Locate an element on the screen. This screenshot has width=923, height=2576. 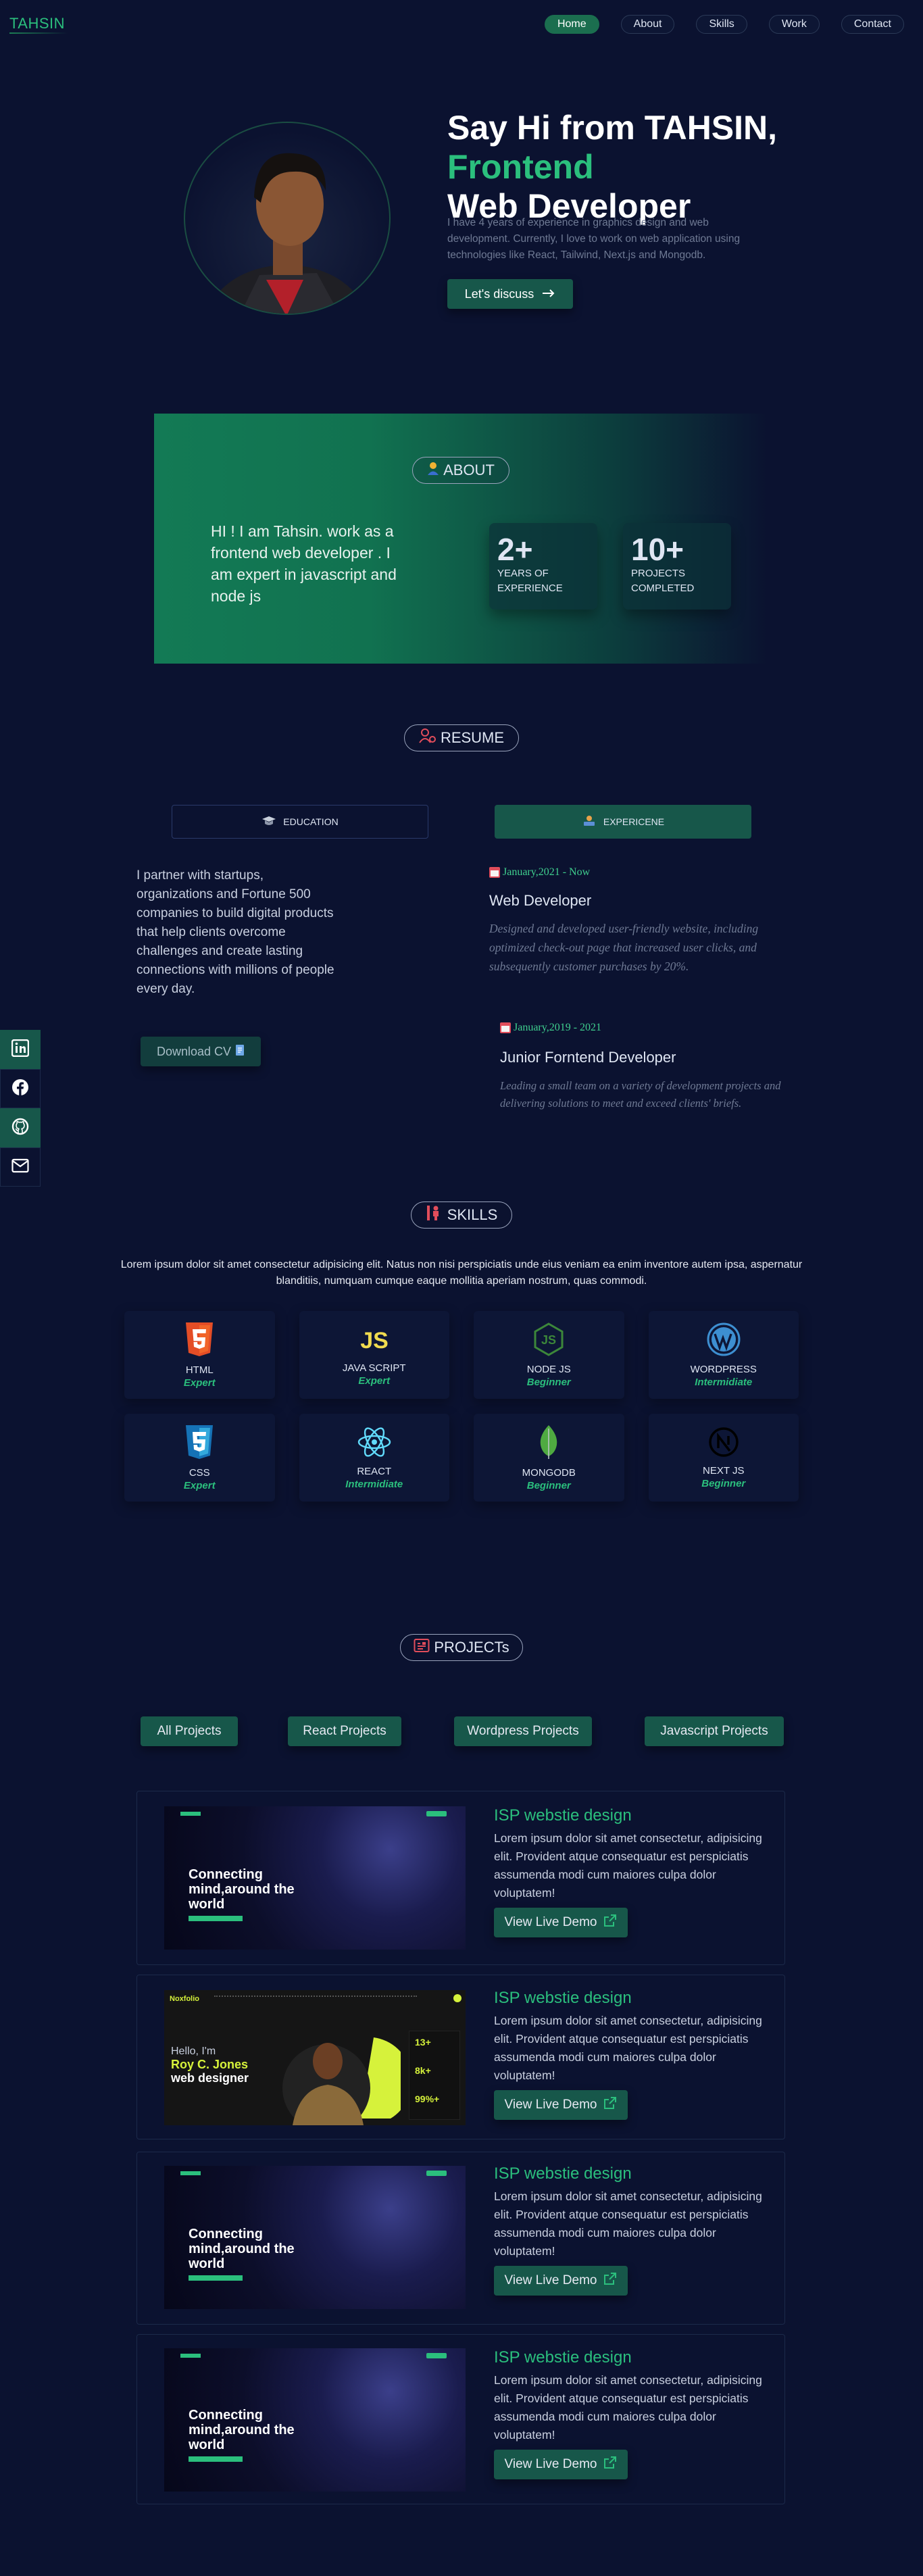
skill-card-react: REACT Intermidiate is located at coordinates (374, 1458).